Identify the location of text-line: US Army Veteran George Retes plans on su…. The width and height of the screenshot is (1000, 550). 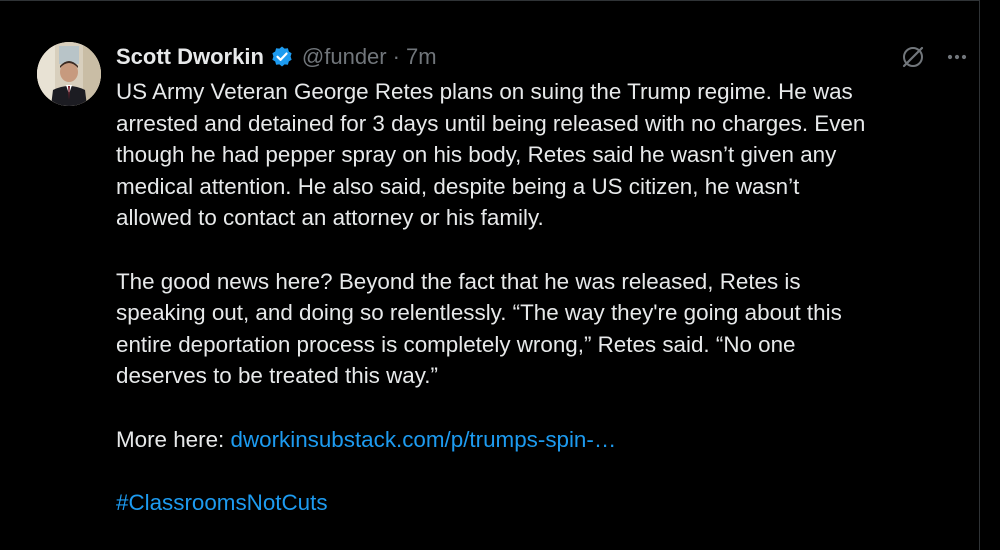
(484, 91).